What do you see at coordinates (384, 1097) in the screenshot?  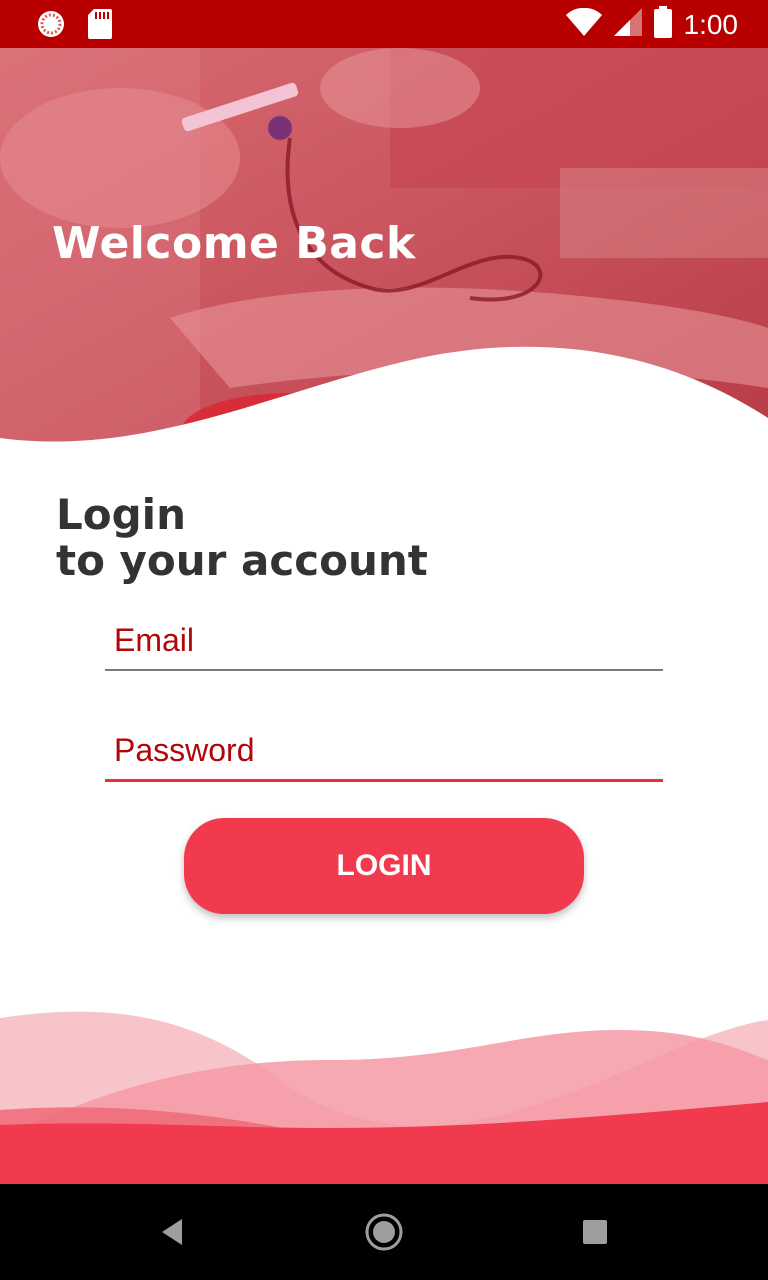 I see `bottom-wave-decoration` at bounding box center [384, 1097].